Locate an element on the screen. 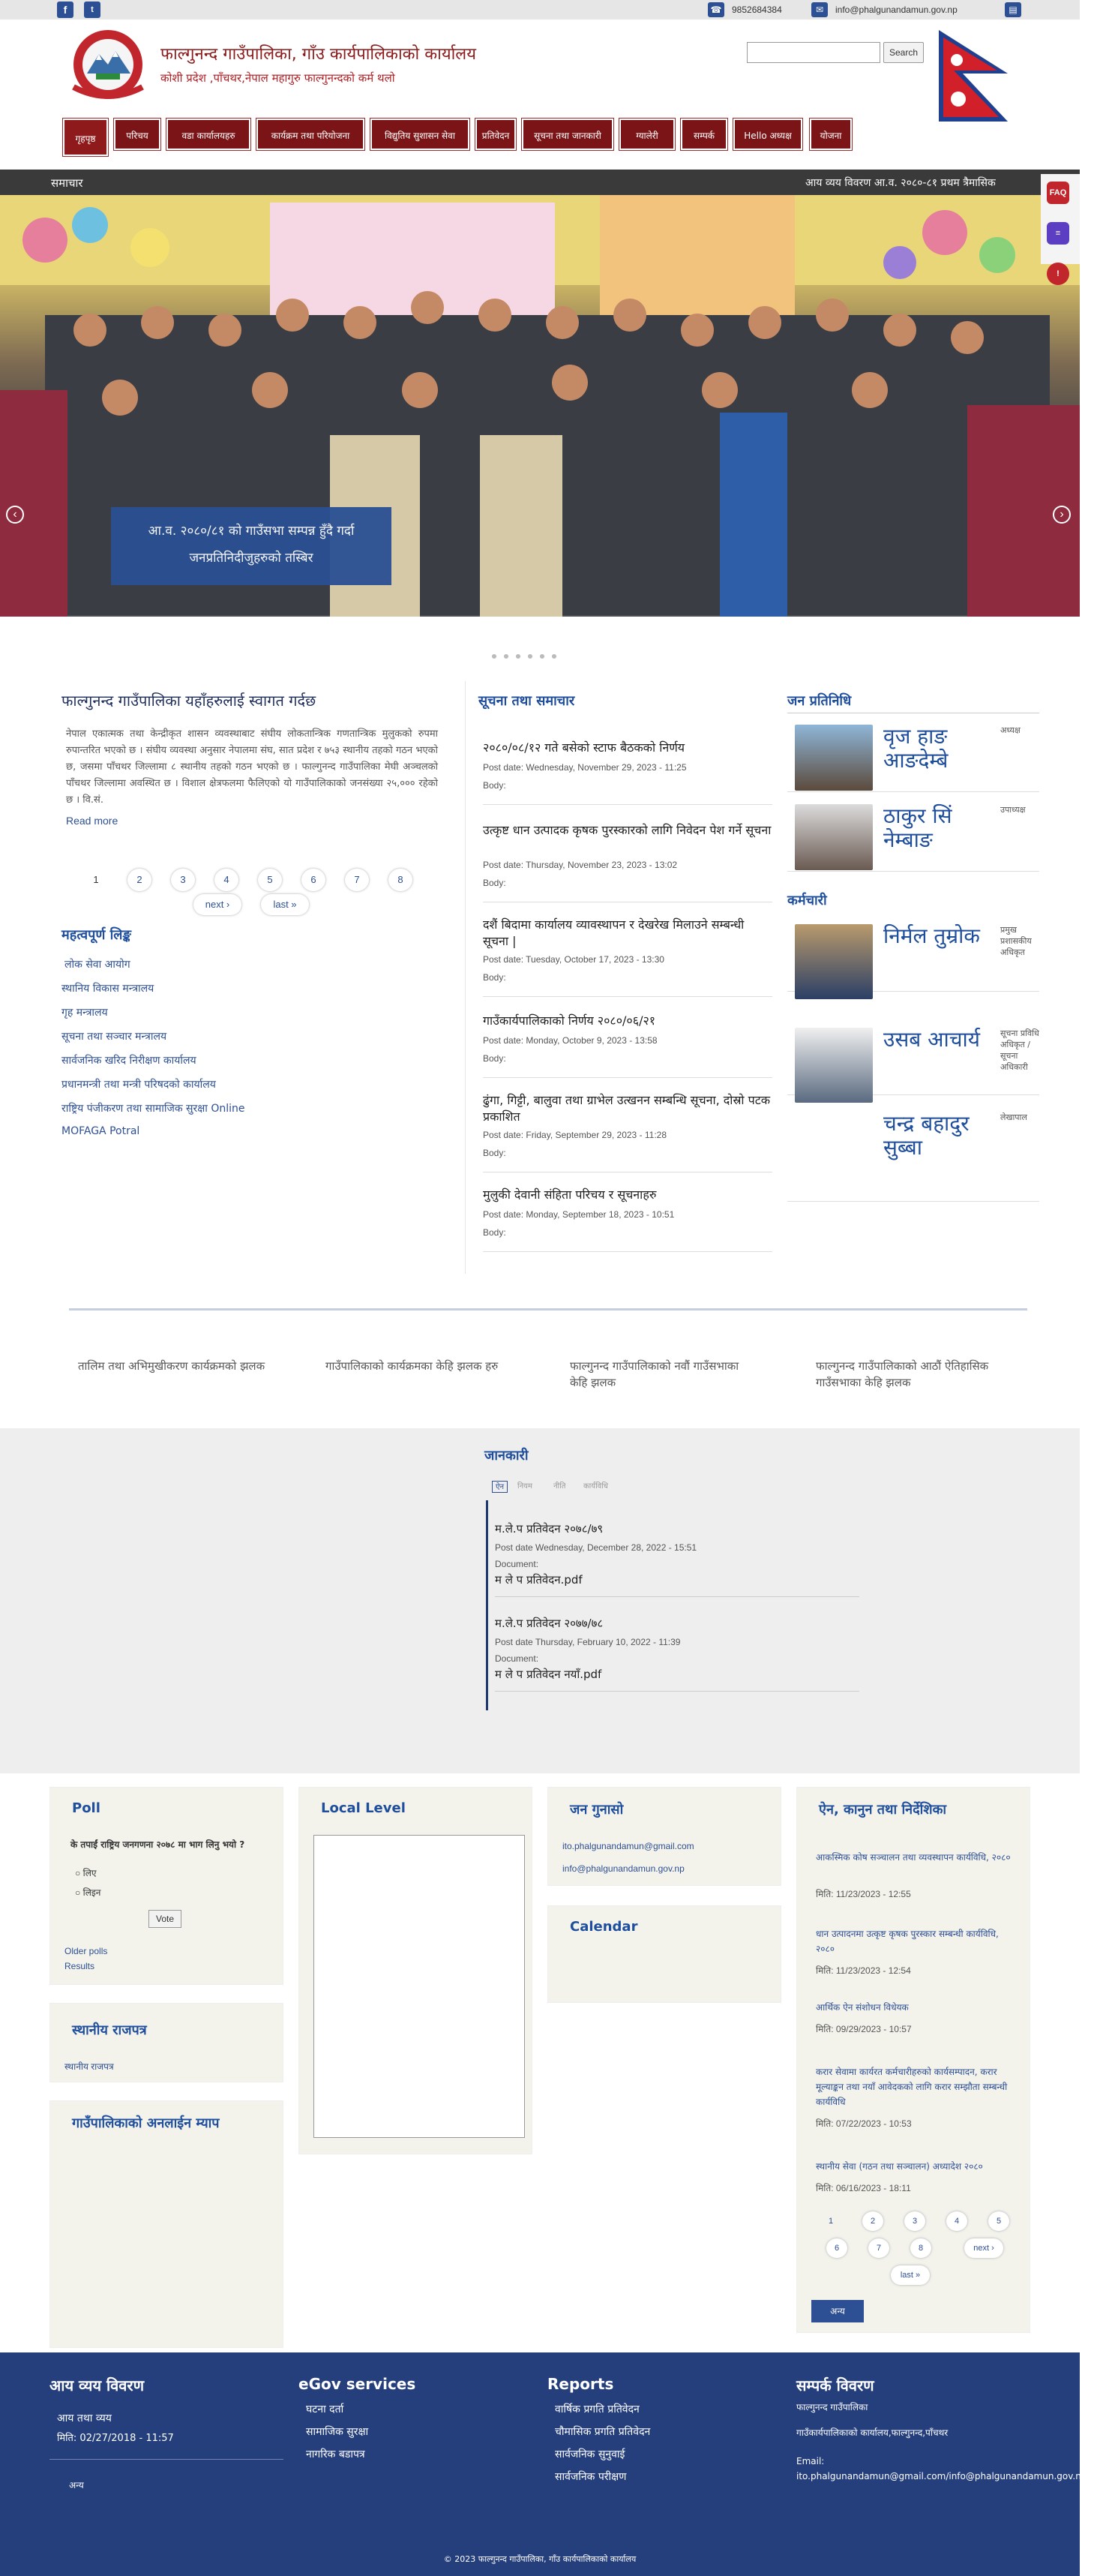 The image size is (1109, 2576). doc-file-link: म ले प प्रतिवेदन नयाँ.pdf is located at coordinates (548, 1674).